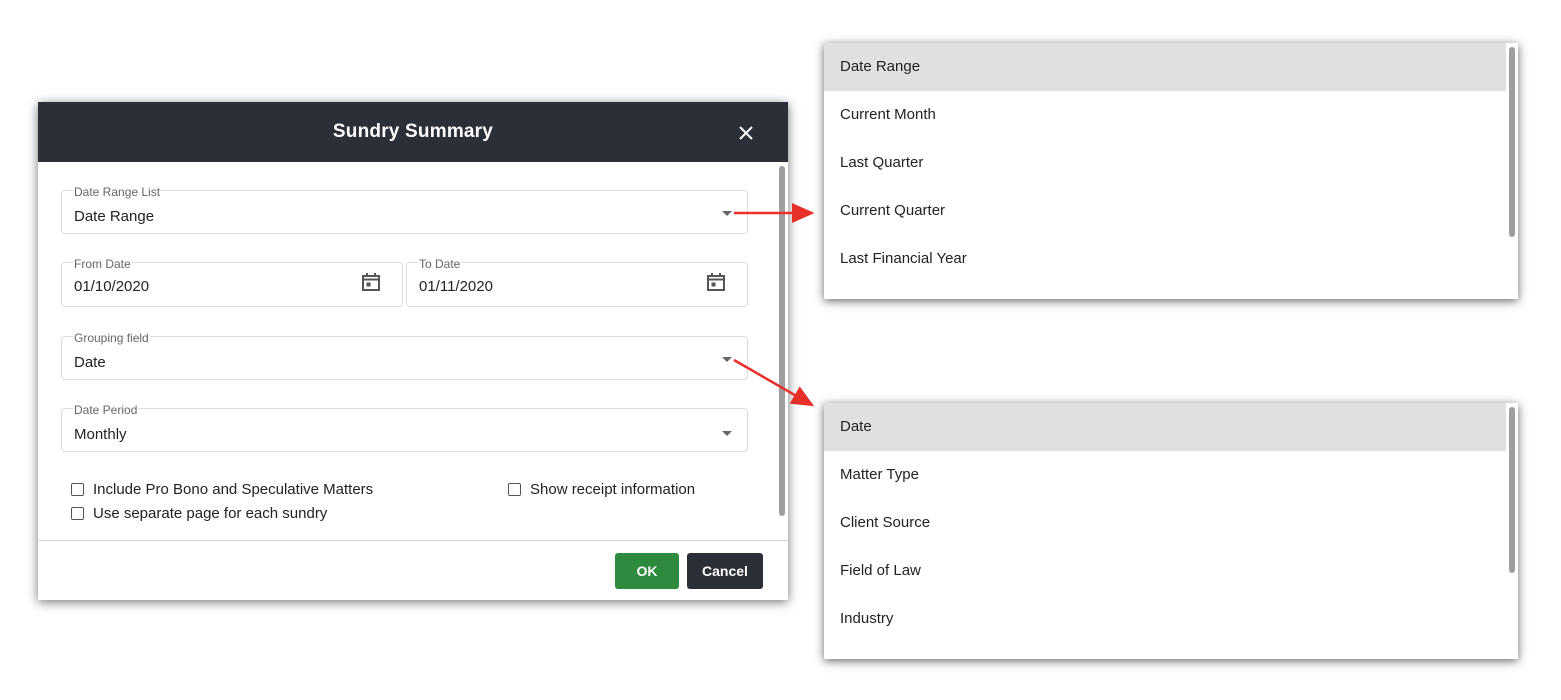 The width and height of the screenshot is (1561, 700). I want to click on arrow-pointer, so click(774, 382).